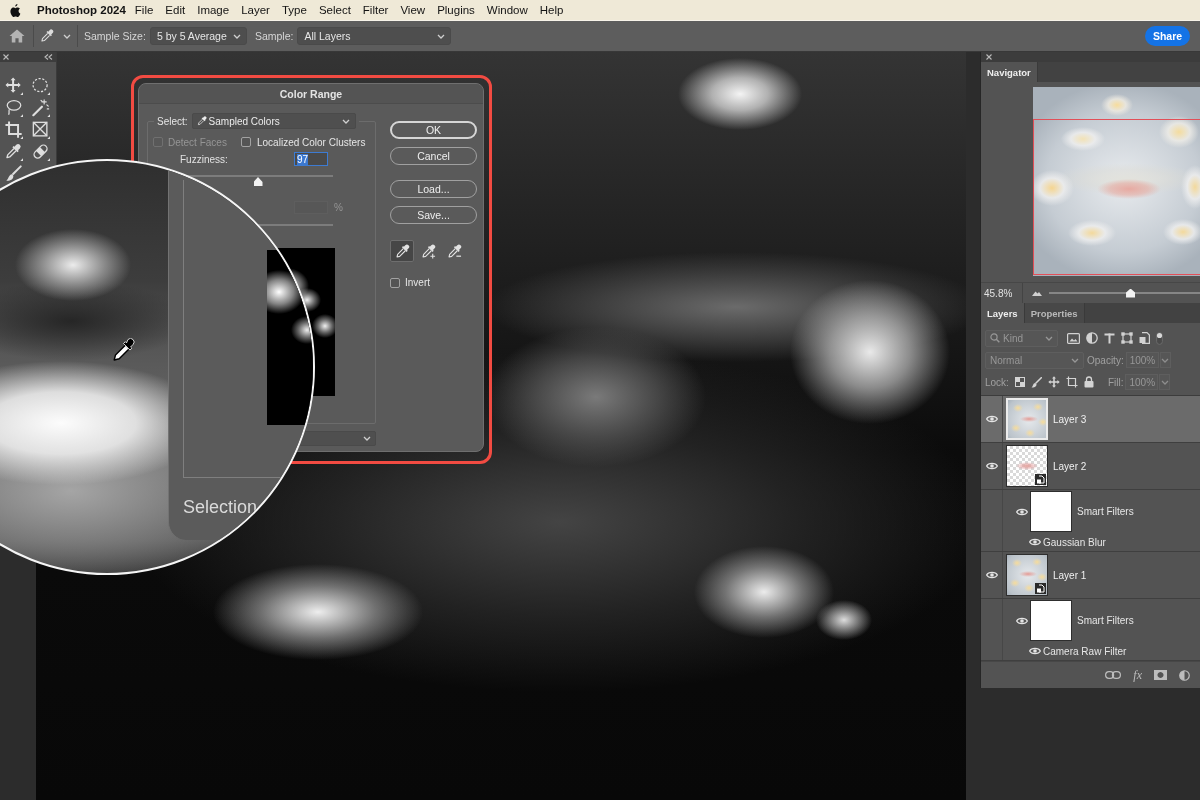  Describe the element at coordinates (1159, 338) in the screenshot. I see `toggle-switch-icon` at that location.